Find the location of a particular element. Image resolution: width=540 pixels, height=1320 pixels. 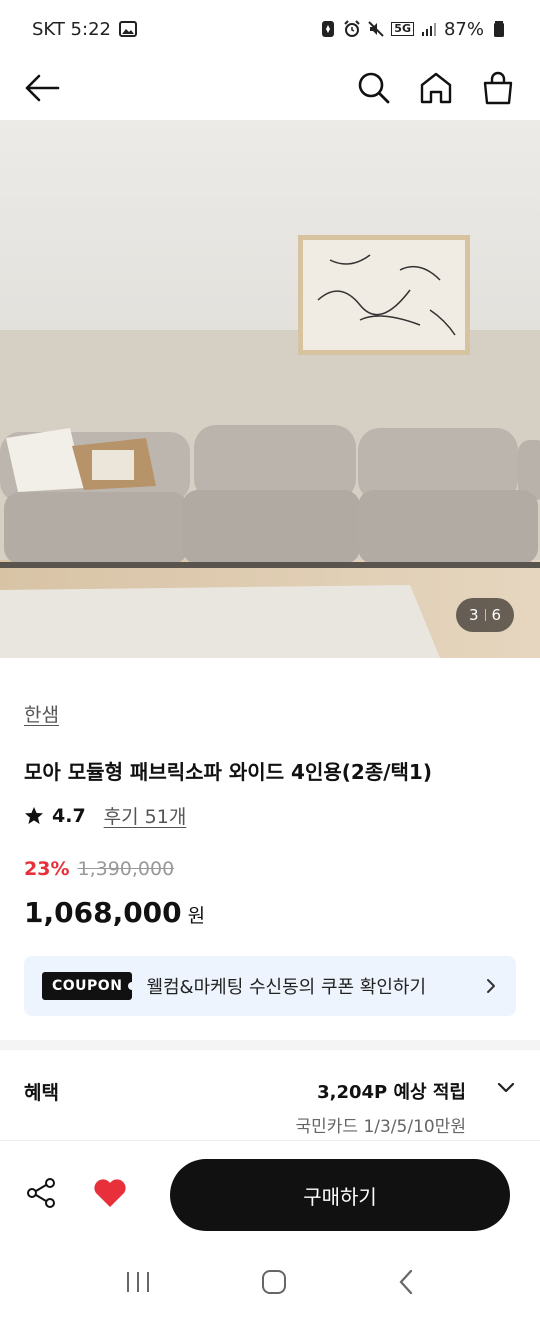

section-divider is located at coordinates (270, 1045).